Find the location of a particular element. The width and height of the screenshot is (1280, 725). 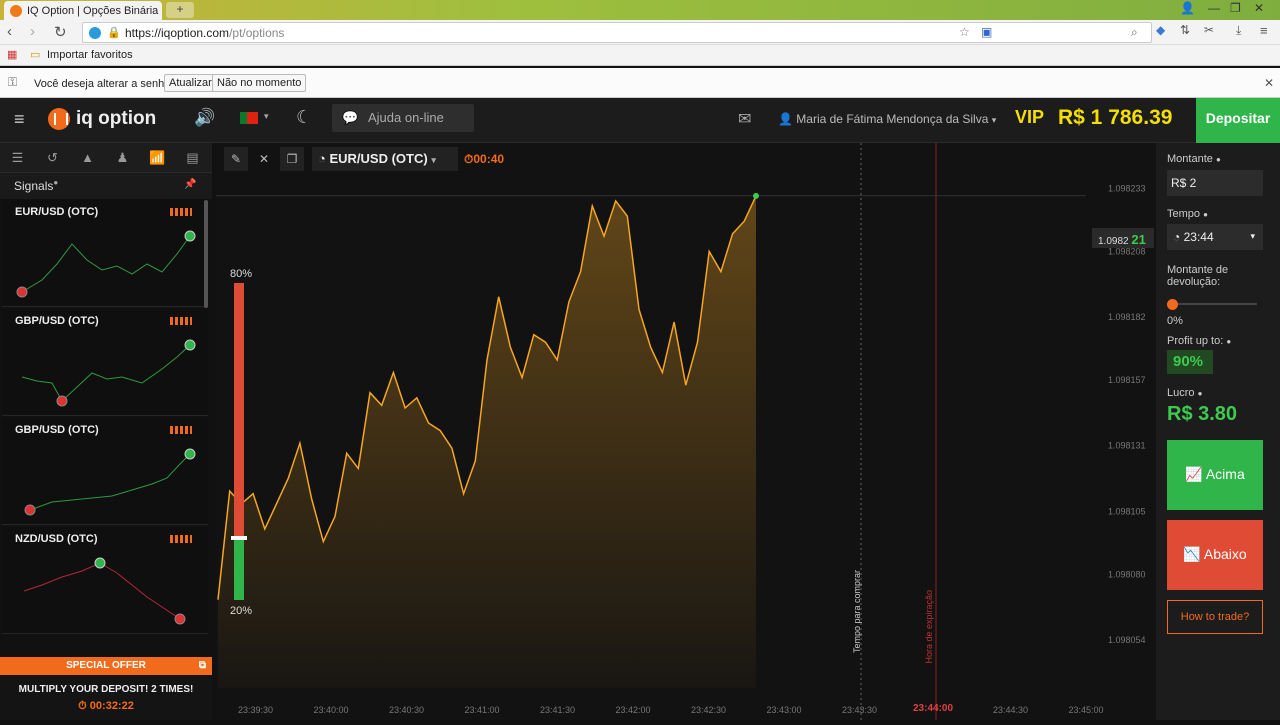

time-select: ◔ 23:44 ▾ is located at coordinates (1215, 237).